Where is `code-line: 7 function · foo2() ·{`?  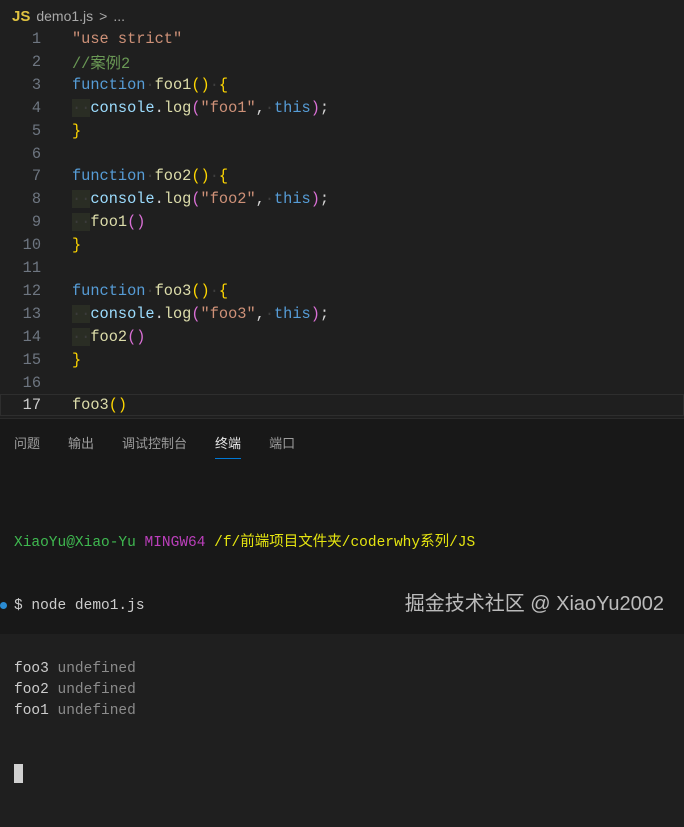
code-line: 7 function · foo2() ·{ is located at coordinates (342, 176).